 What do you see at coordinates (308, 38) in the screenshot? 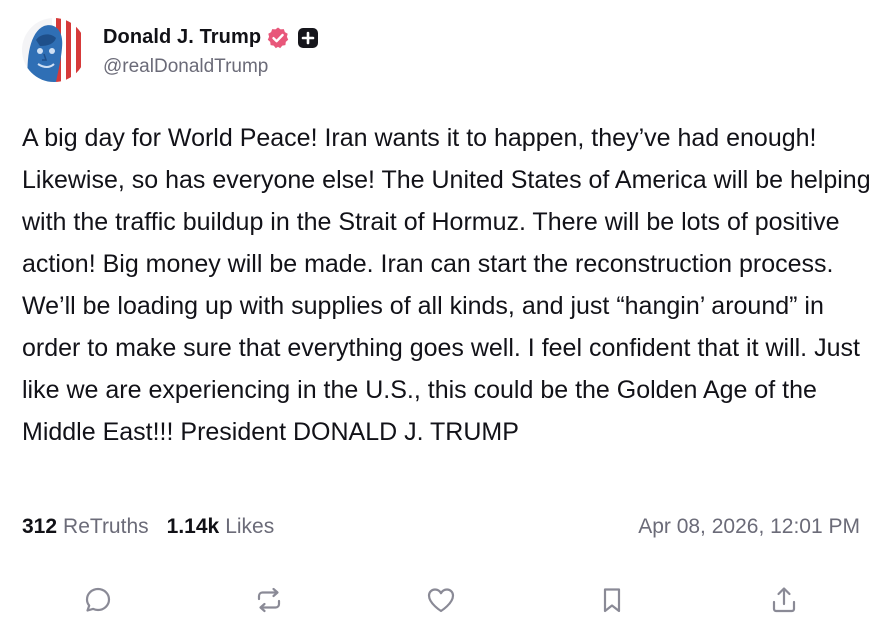
I see `plus-badge-icon` at bounding box center [308, 38].